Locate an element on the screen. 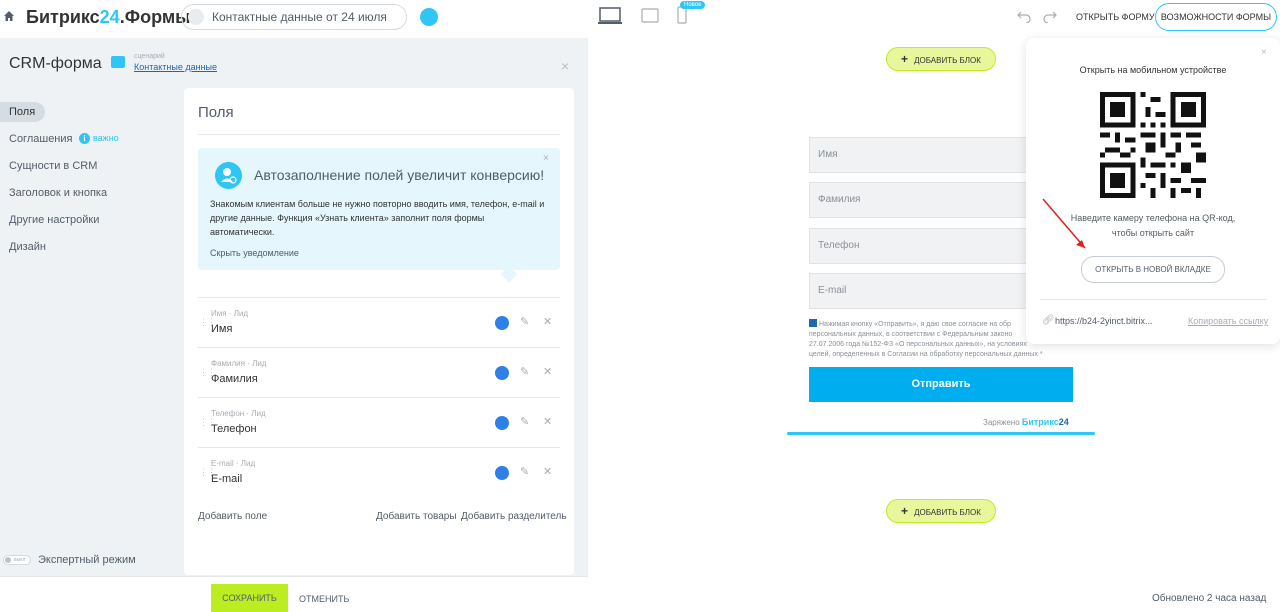  field-name: Фамилия is located at coordinates (234, 379).